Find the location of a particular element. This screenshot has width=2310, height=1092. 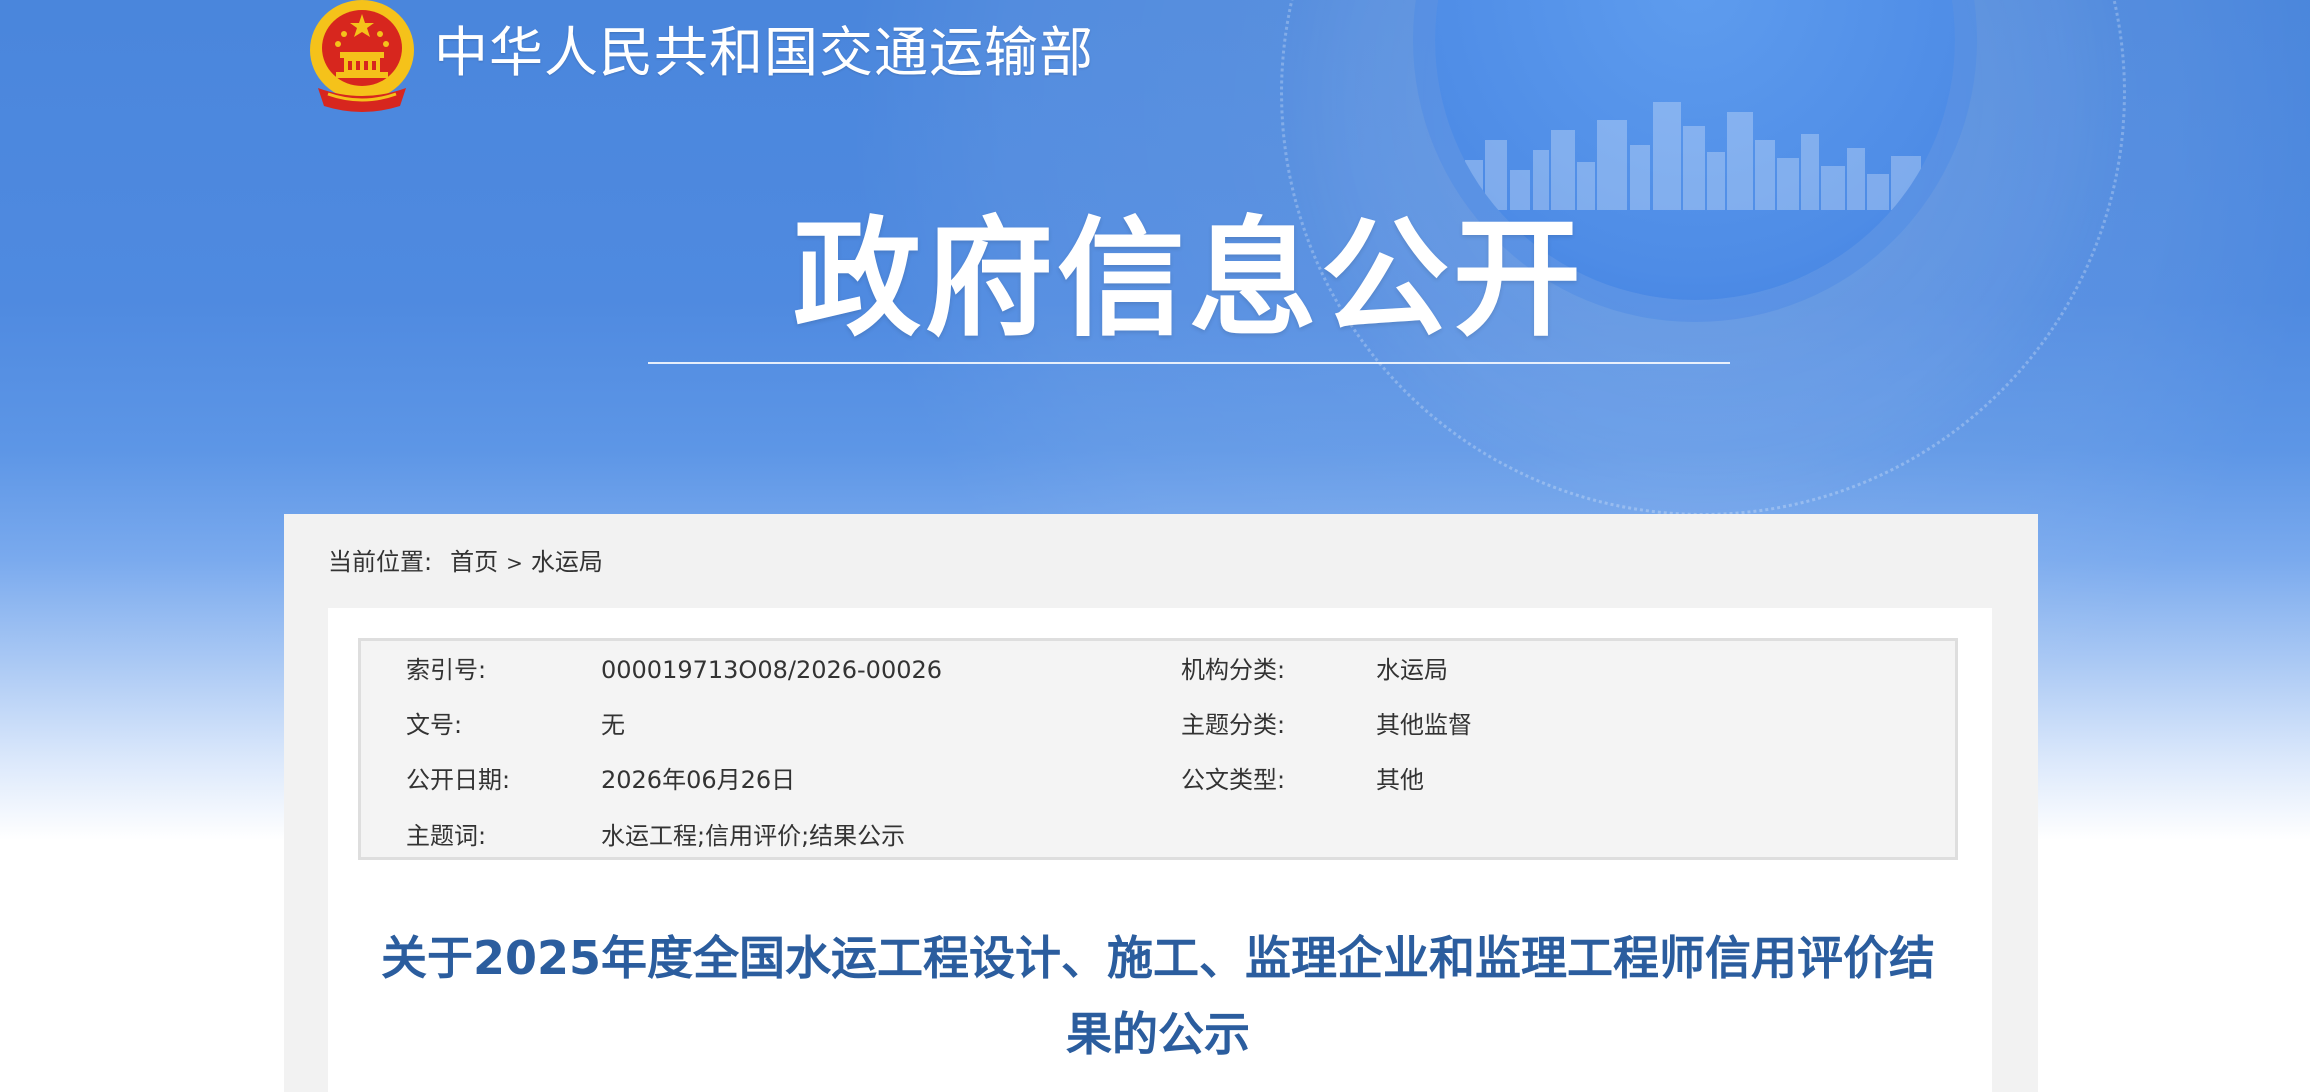

org-category-label: 机构分类: is located at coordinates (1233, 670).